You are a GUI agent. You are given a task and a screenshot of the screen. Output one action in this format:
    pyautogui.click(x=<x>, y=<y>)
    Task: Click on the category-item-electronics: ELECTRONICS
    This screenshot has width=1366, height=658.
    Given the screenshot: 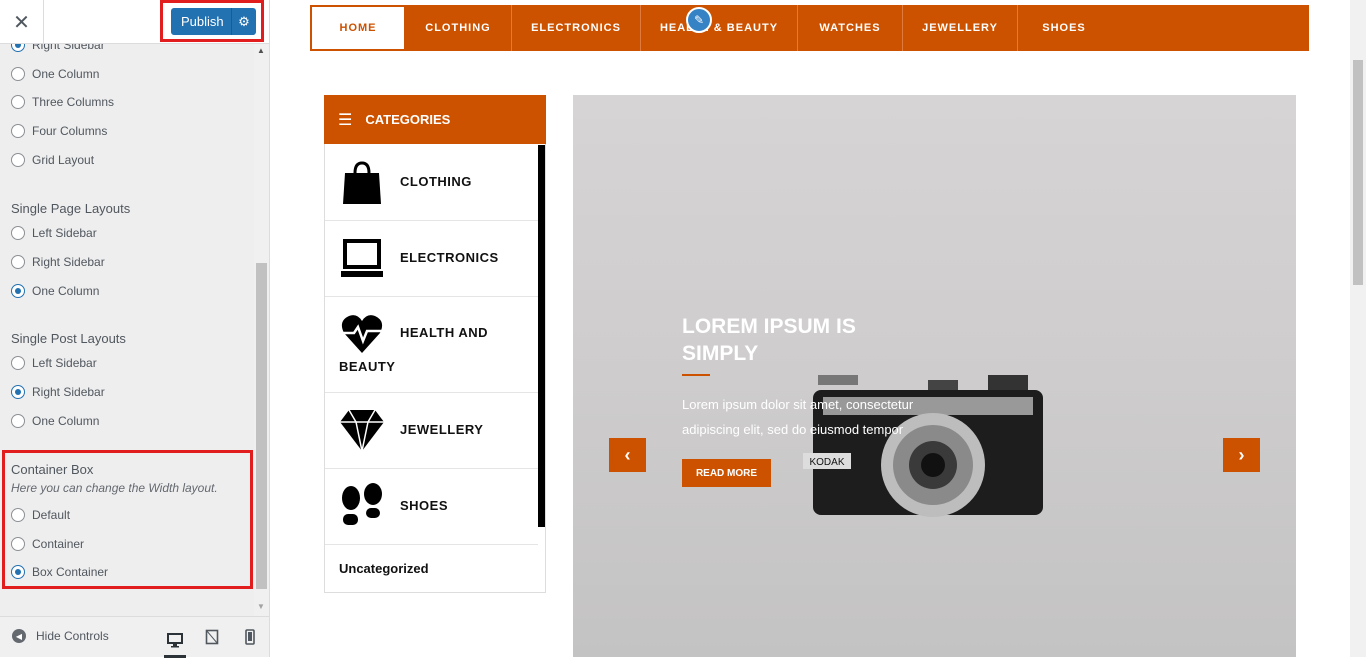 What is the action you would take?
    pyautogui.click(x=431, y=259)
    